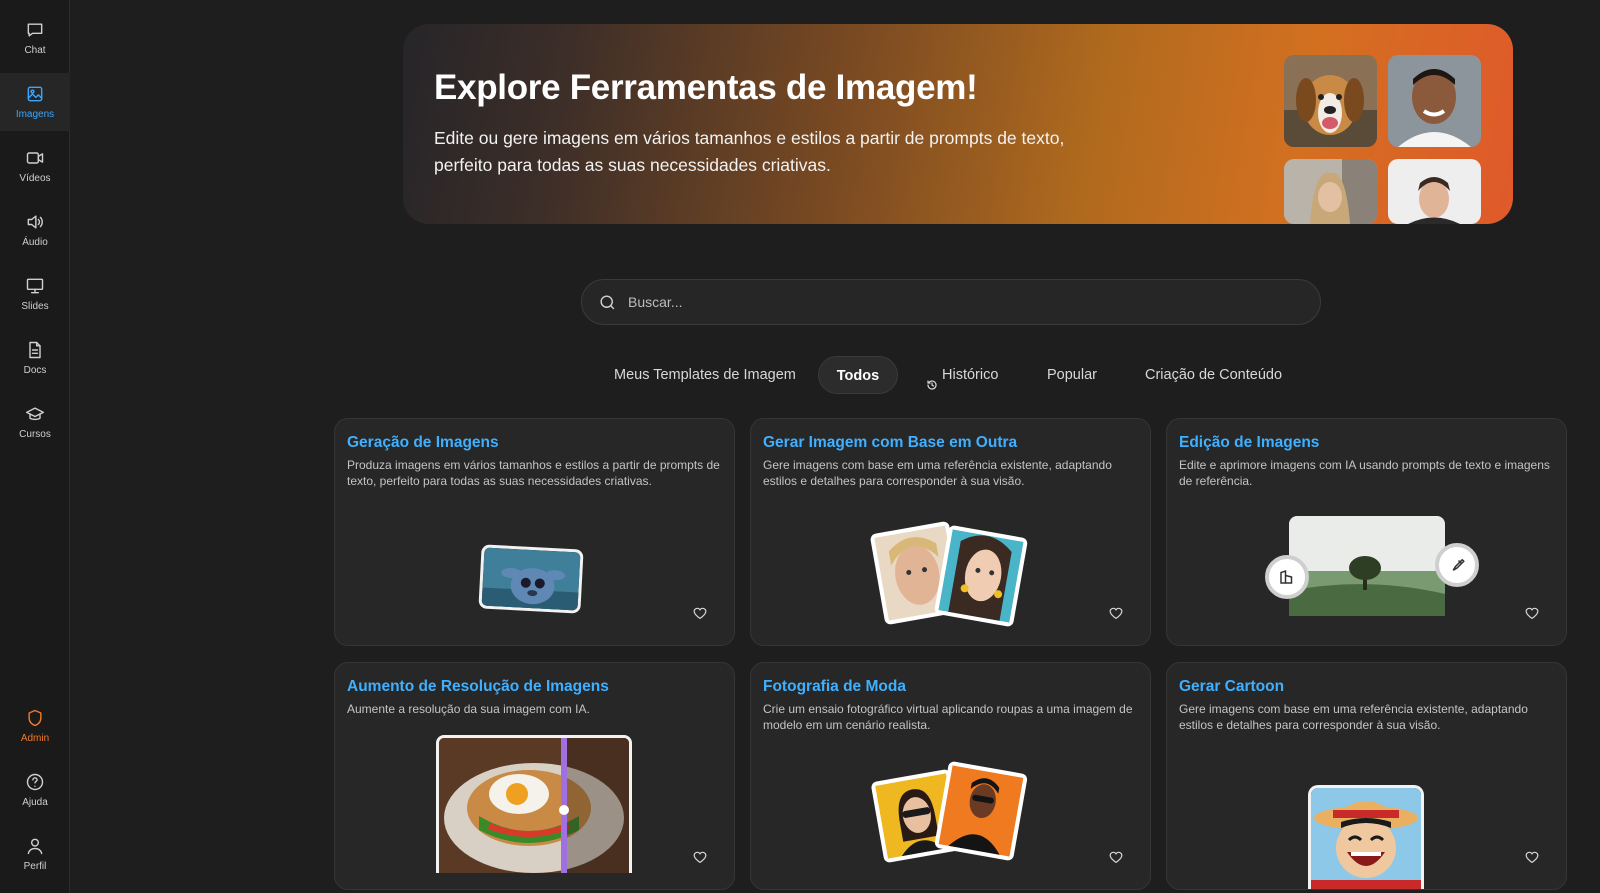 The width and height of the screenshot is (1600, 893). What do you see at coordinates (35, 38) in the screenshot?
I see `sidebar-item-chat: Chat` at bounding box center [35, 38].